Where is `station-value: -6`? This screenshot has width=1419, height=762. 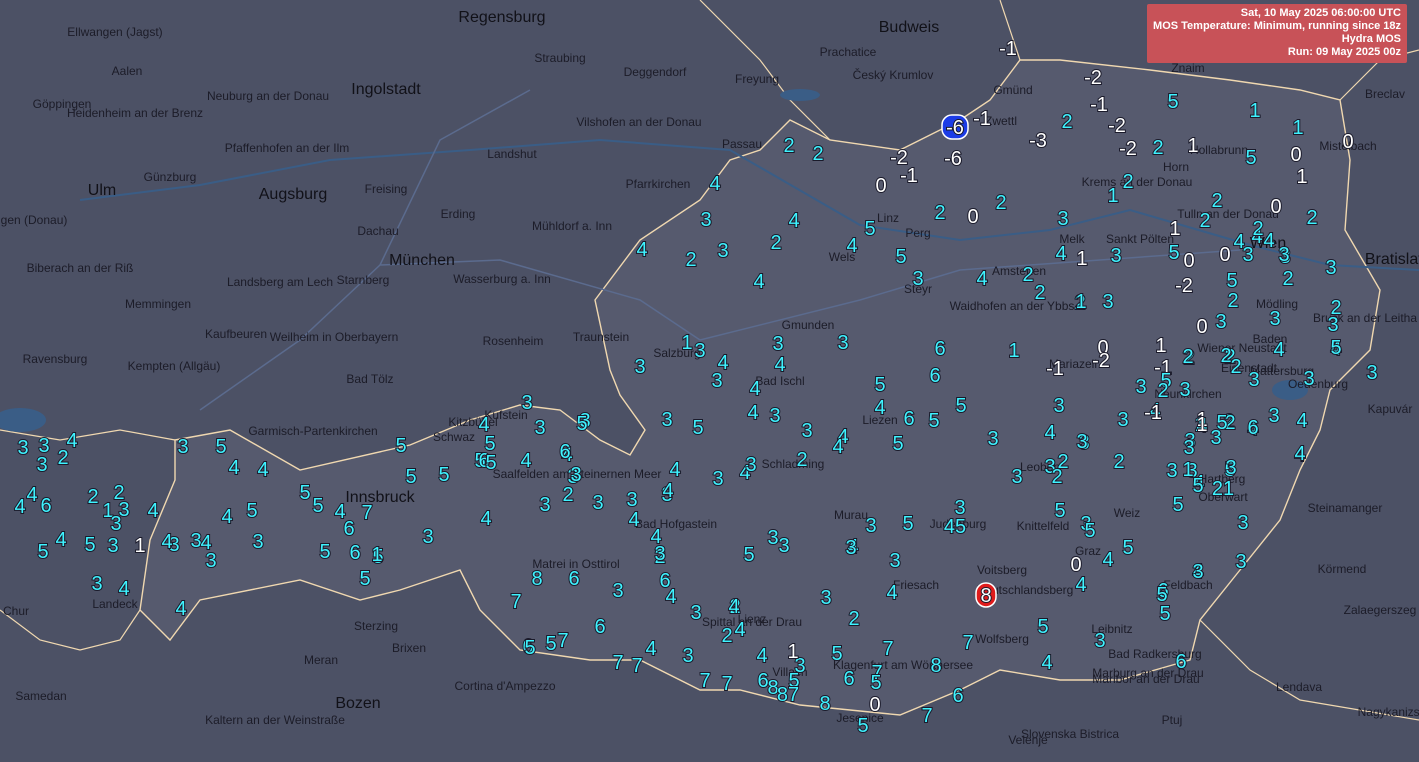 station-value: -6 is located at coordinates (953, 159).